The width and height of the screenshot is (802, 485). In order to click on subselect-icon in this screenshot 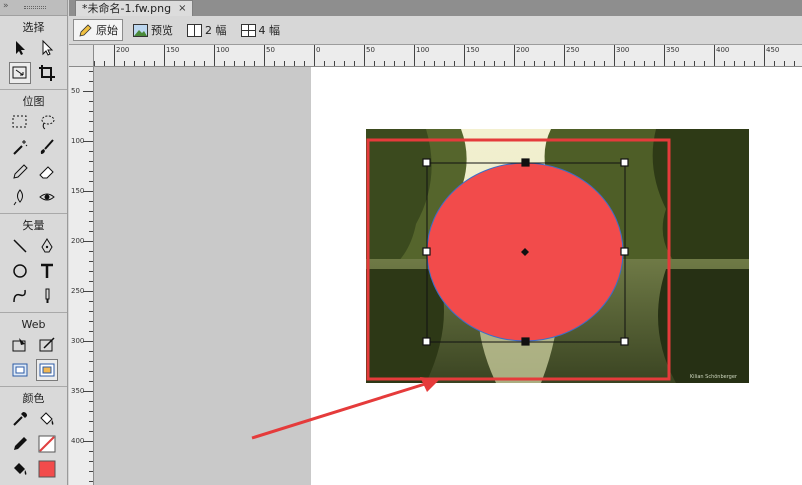, I will do `click(48, 47)`.